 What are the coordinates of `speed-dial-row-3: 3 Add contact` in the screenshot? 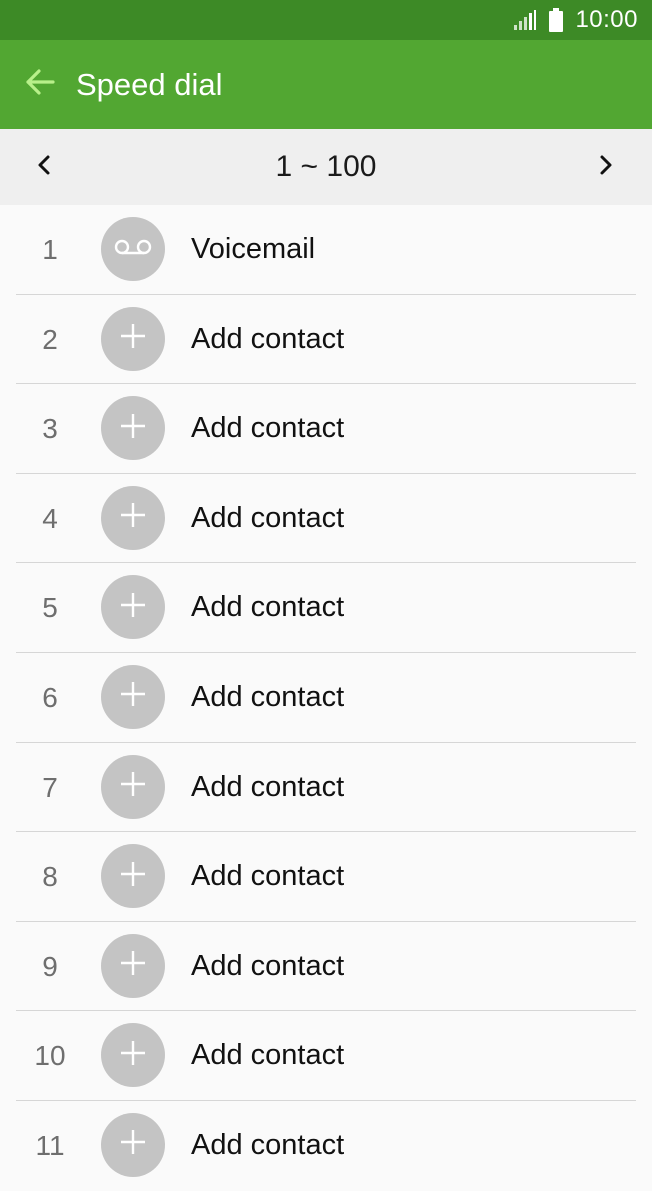 It's located at (326, 429).